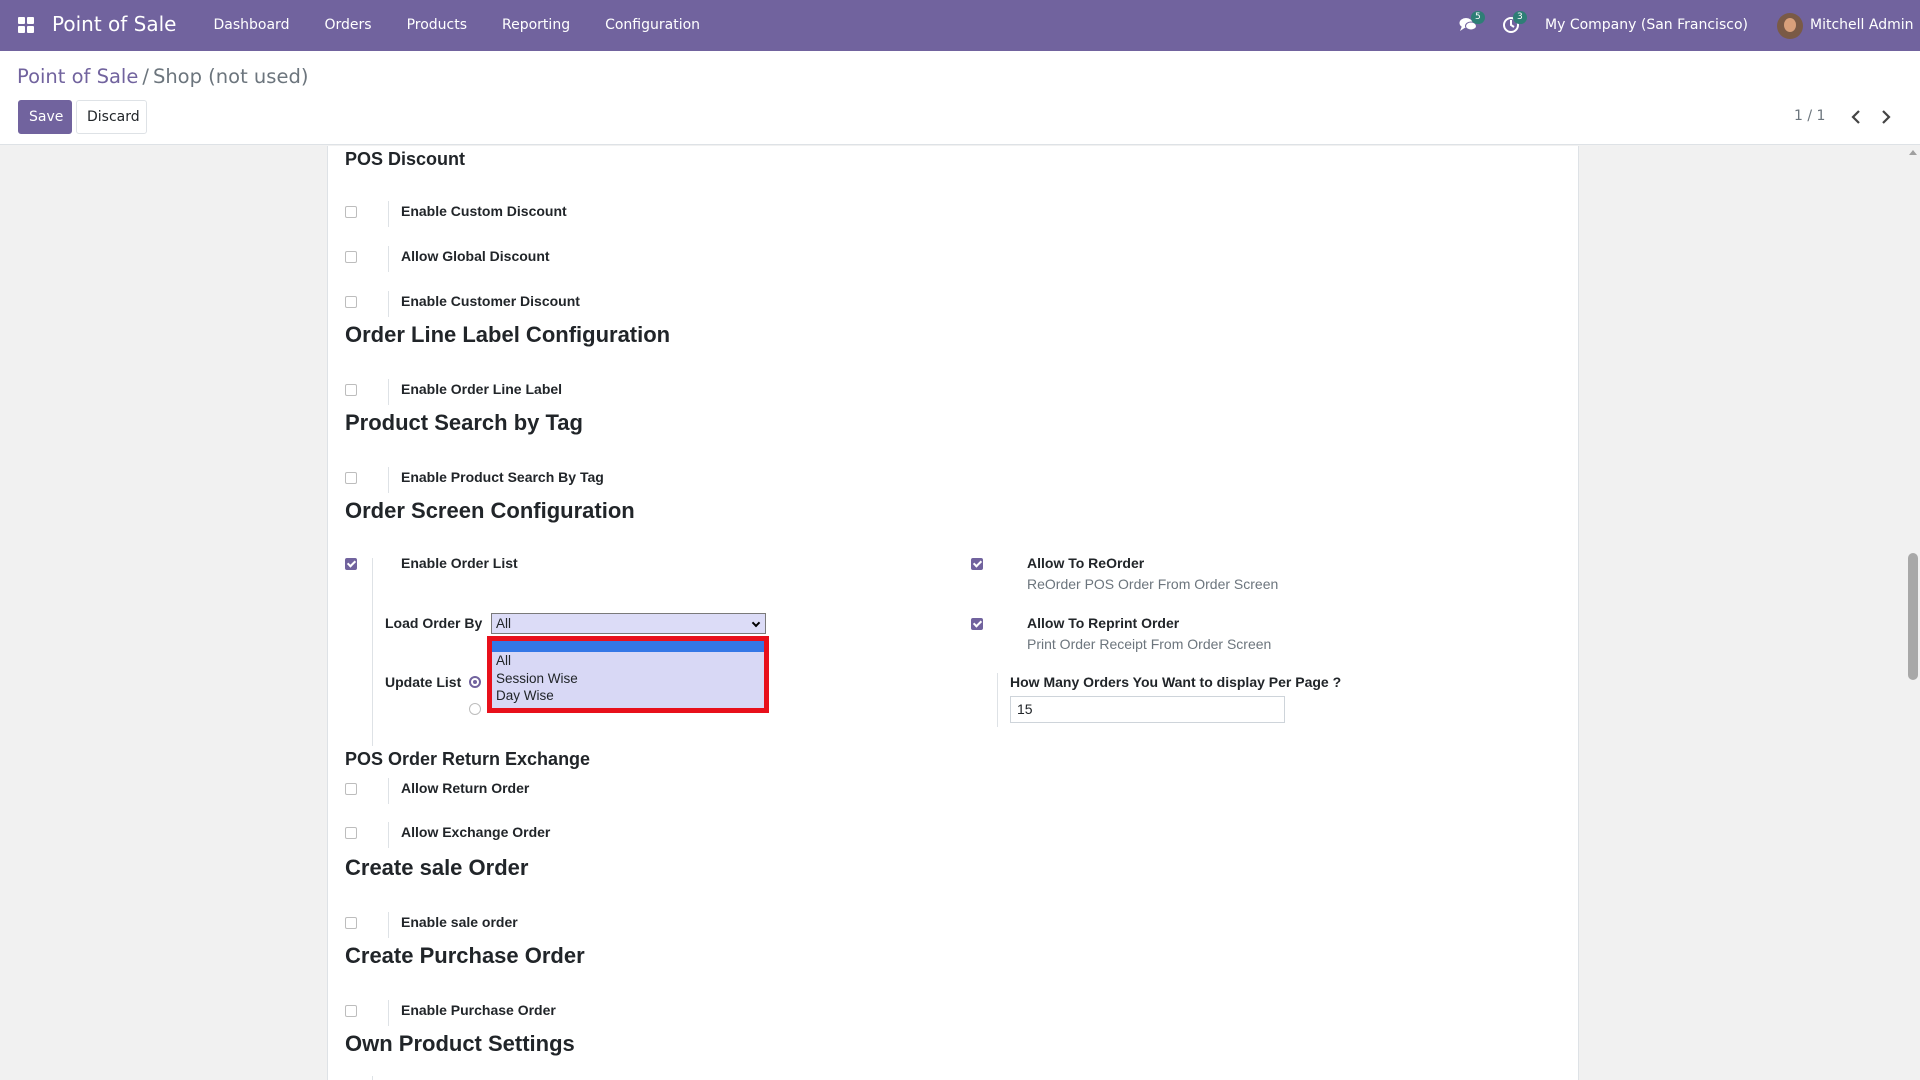  What do you see at coordinates (434, 623) in the screenshot?
I see `load-order-by-label: Load Order By` at bounding box center [434, 623].